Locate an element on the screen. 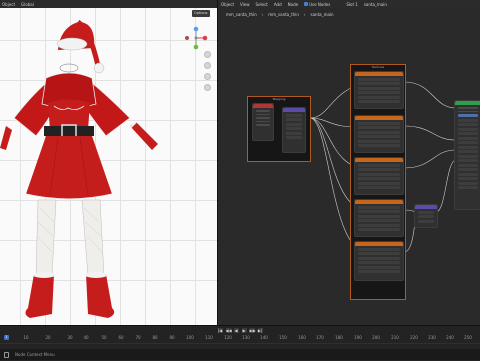 The image size is (480, 361). node-links is located at coordinates (383, 167).